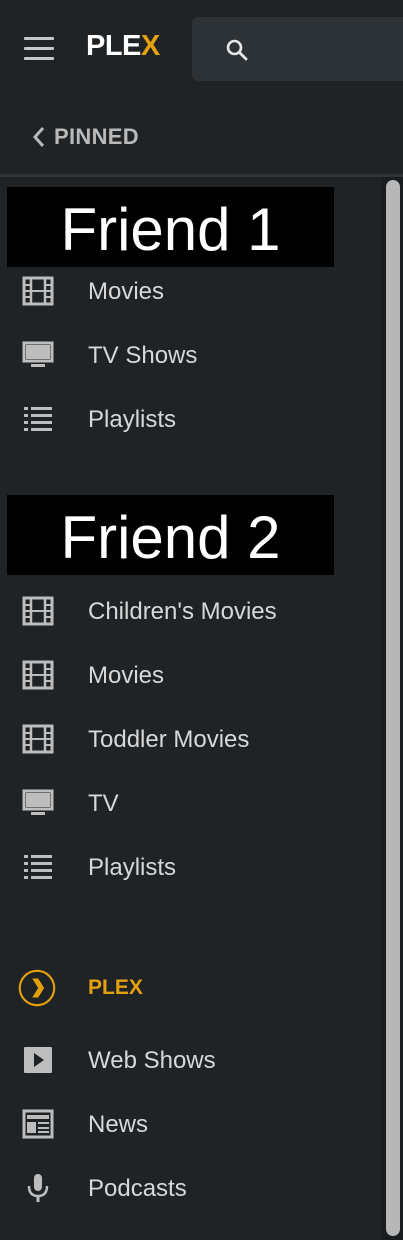  Describe the element at coordinates (38, 1124) in the screenshot. I see `news-icon` at that location.